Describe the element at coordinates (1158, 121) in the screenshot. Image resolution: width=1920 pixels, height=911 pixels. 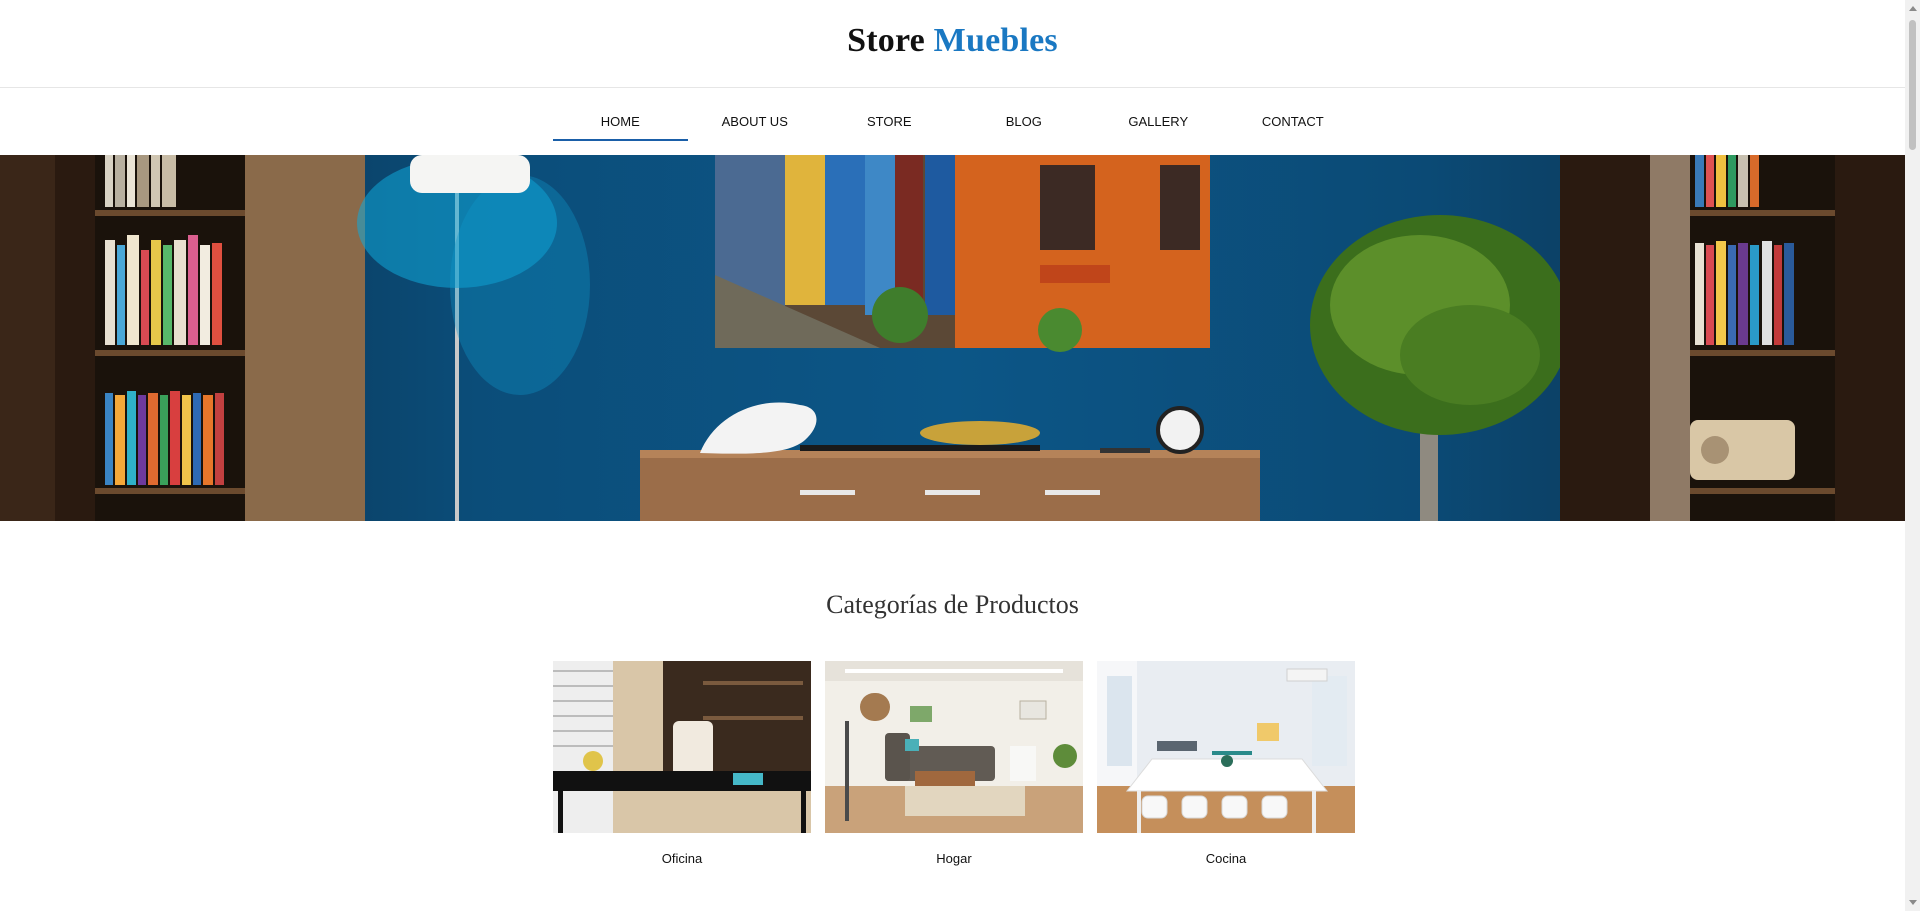
I see `nav-gallery: GALLERY` at that location.